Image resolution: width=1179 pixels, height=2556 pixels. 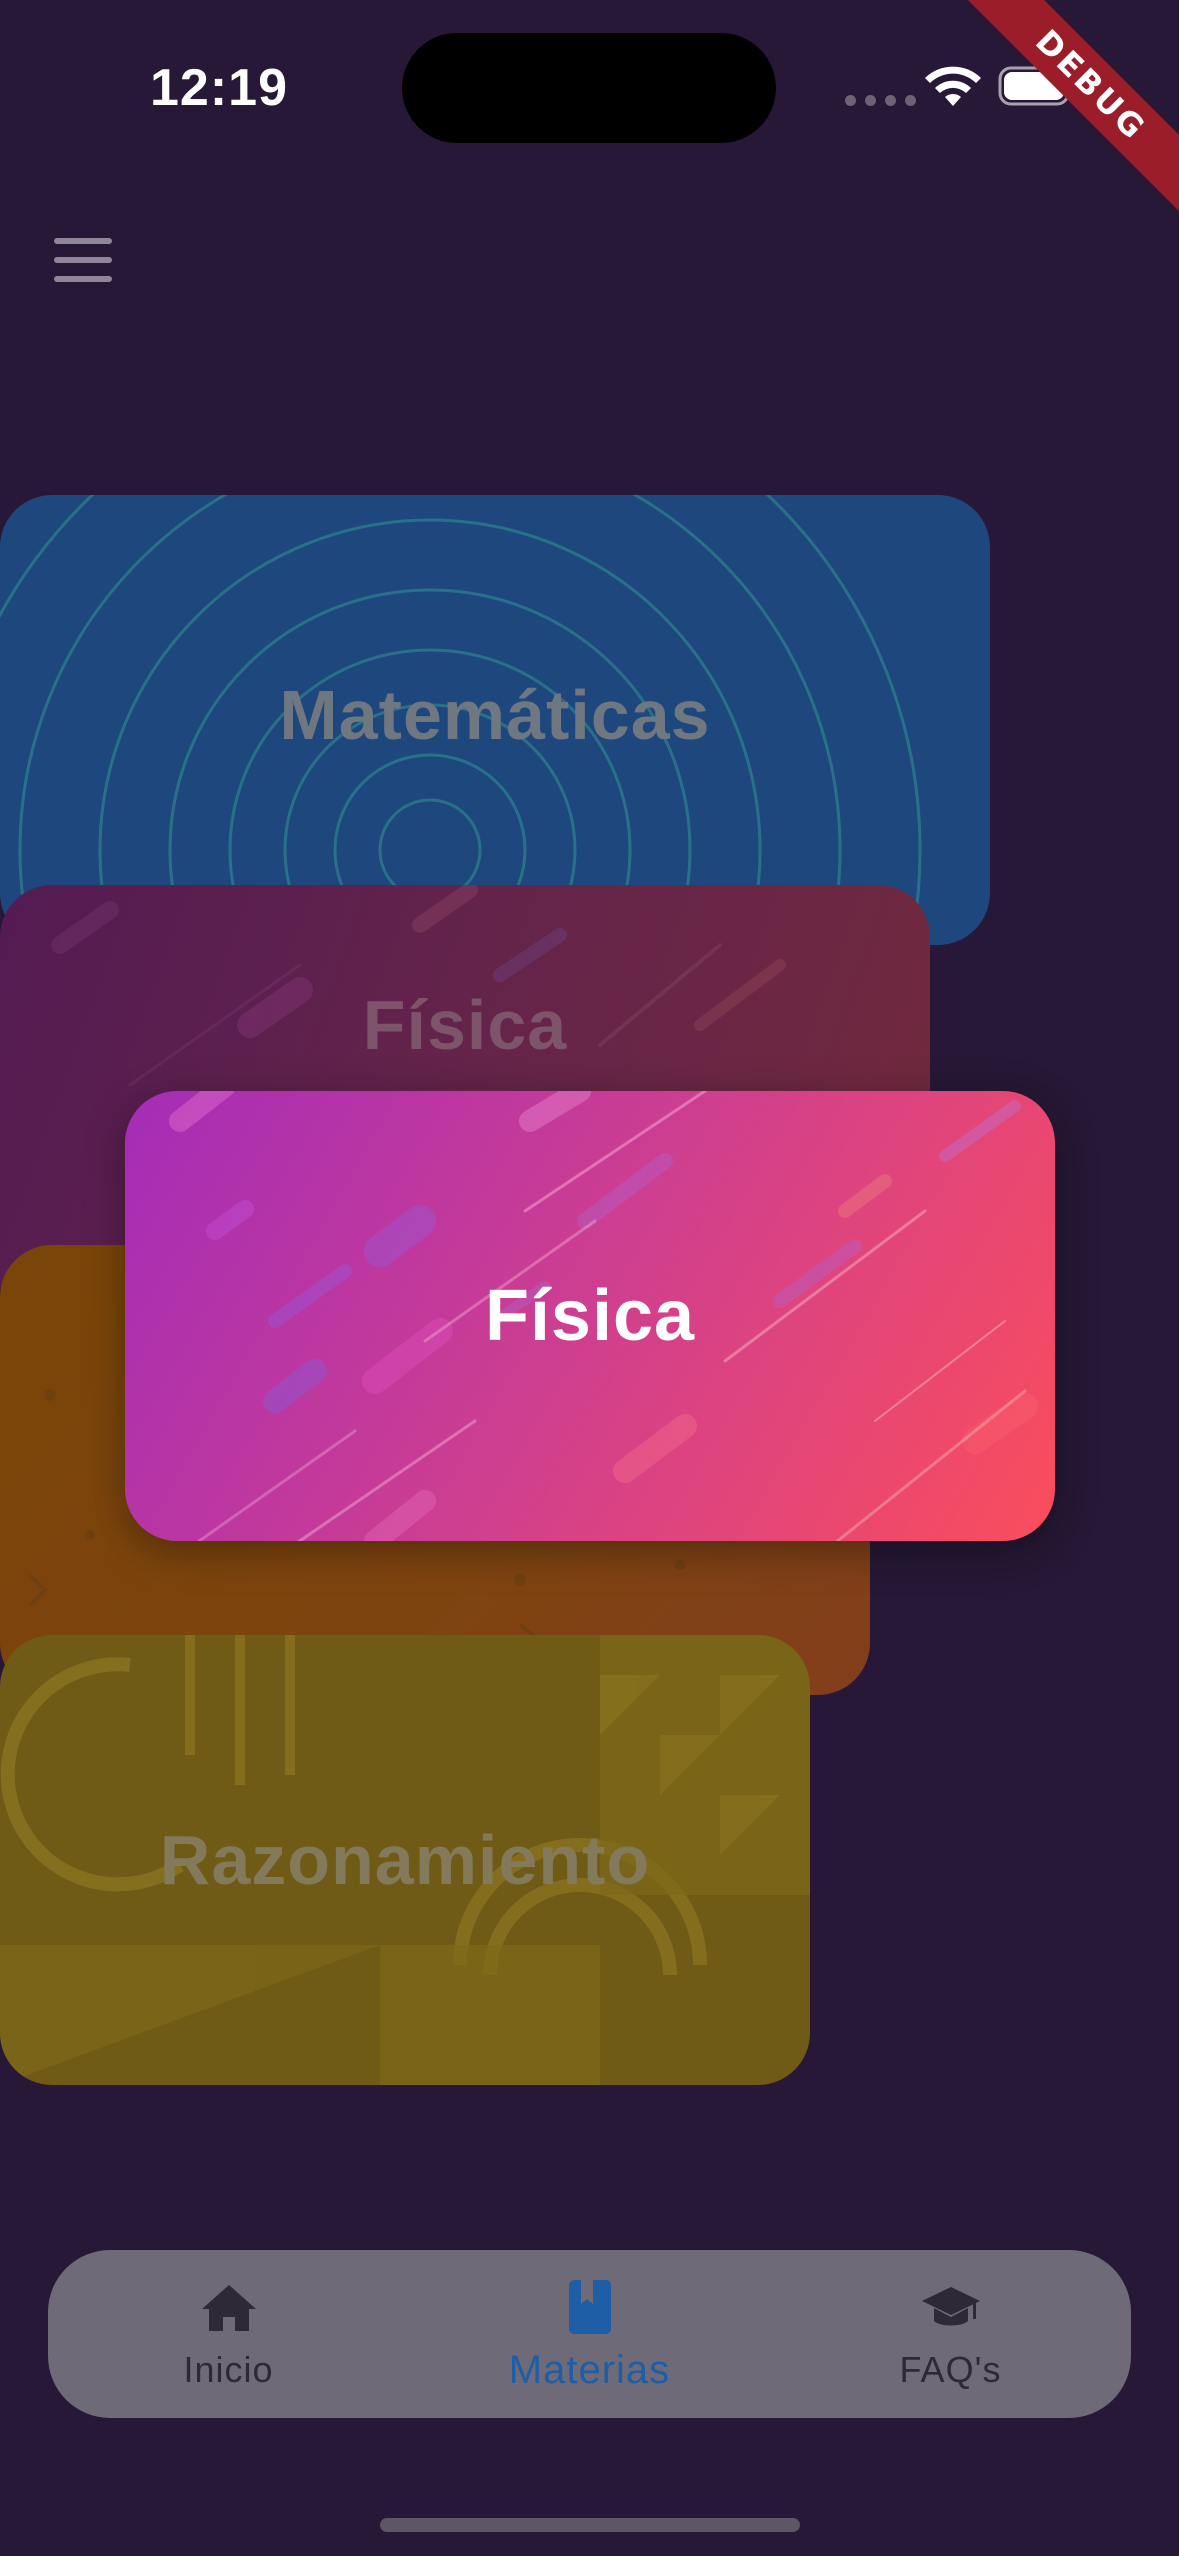 I want to click on debug-banner: DEBUG, so click(x=1061, y=116).